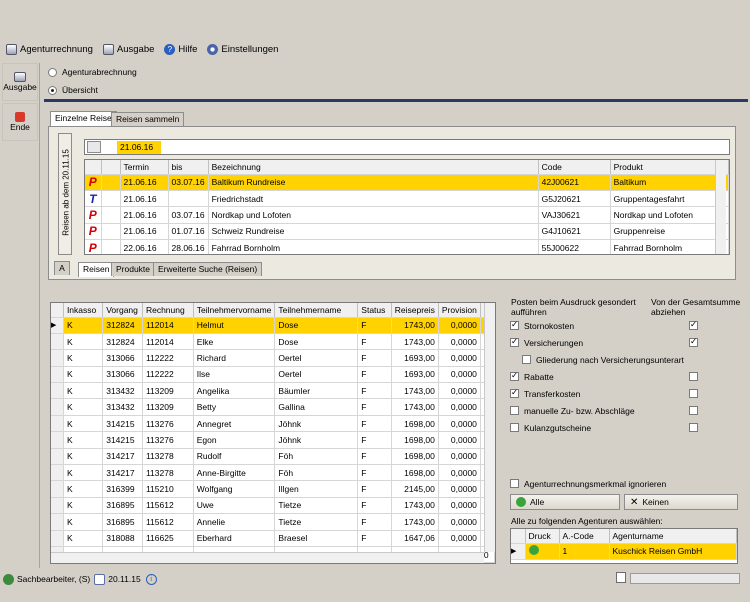 This screenshot has height=602, width=750. I want to click on option-row: manuelle Zu- bzw. Abschläge, so click(625, 410).